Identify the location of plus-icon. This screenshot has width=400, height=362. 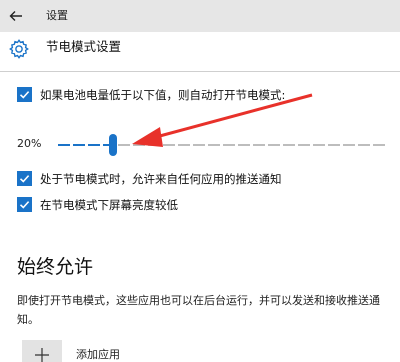
(42, 355).